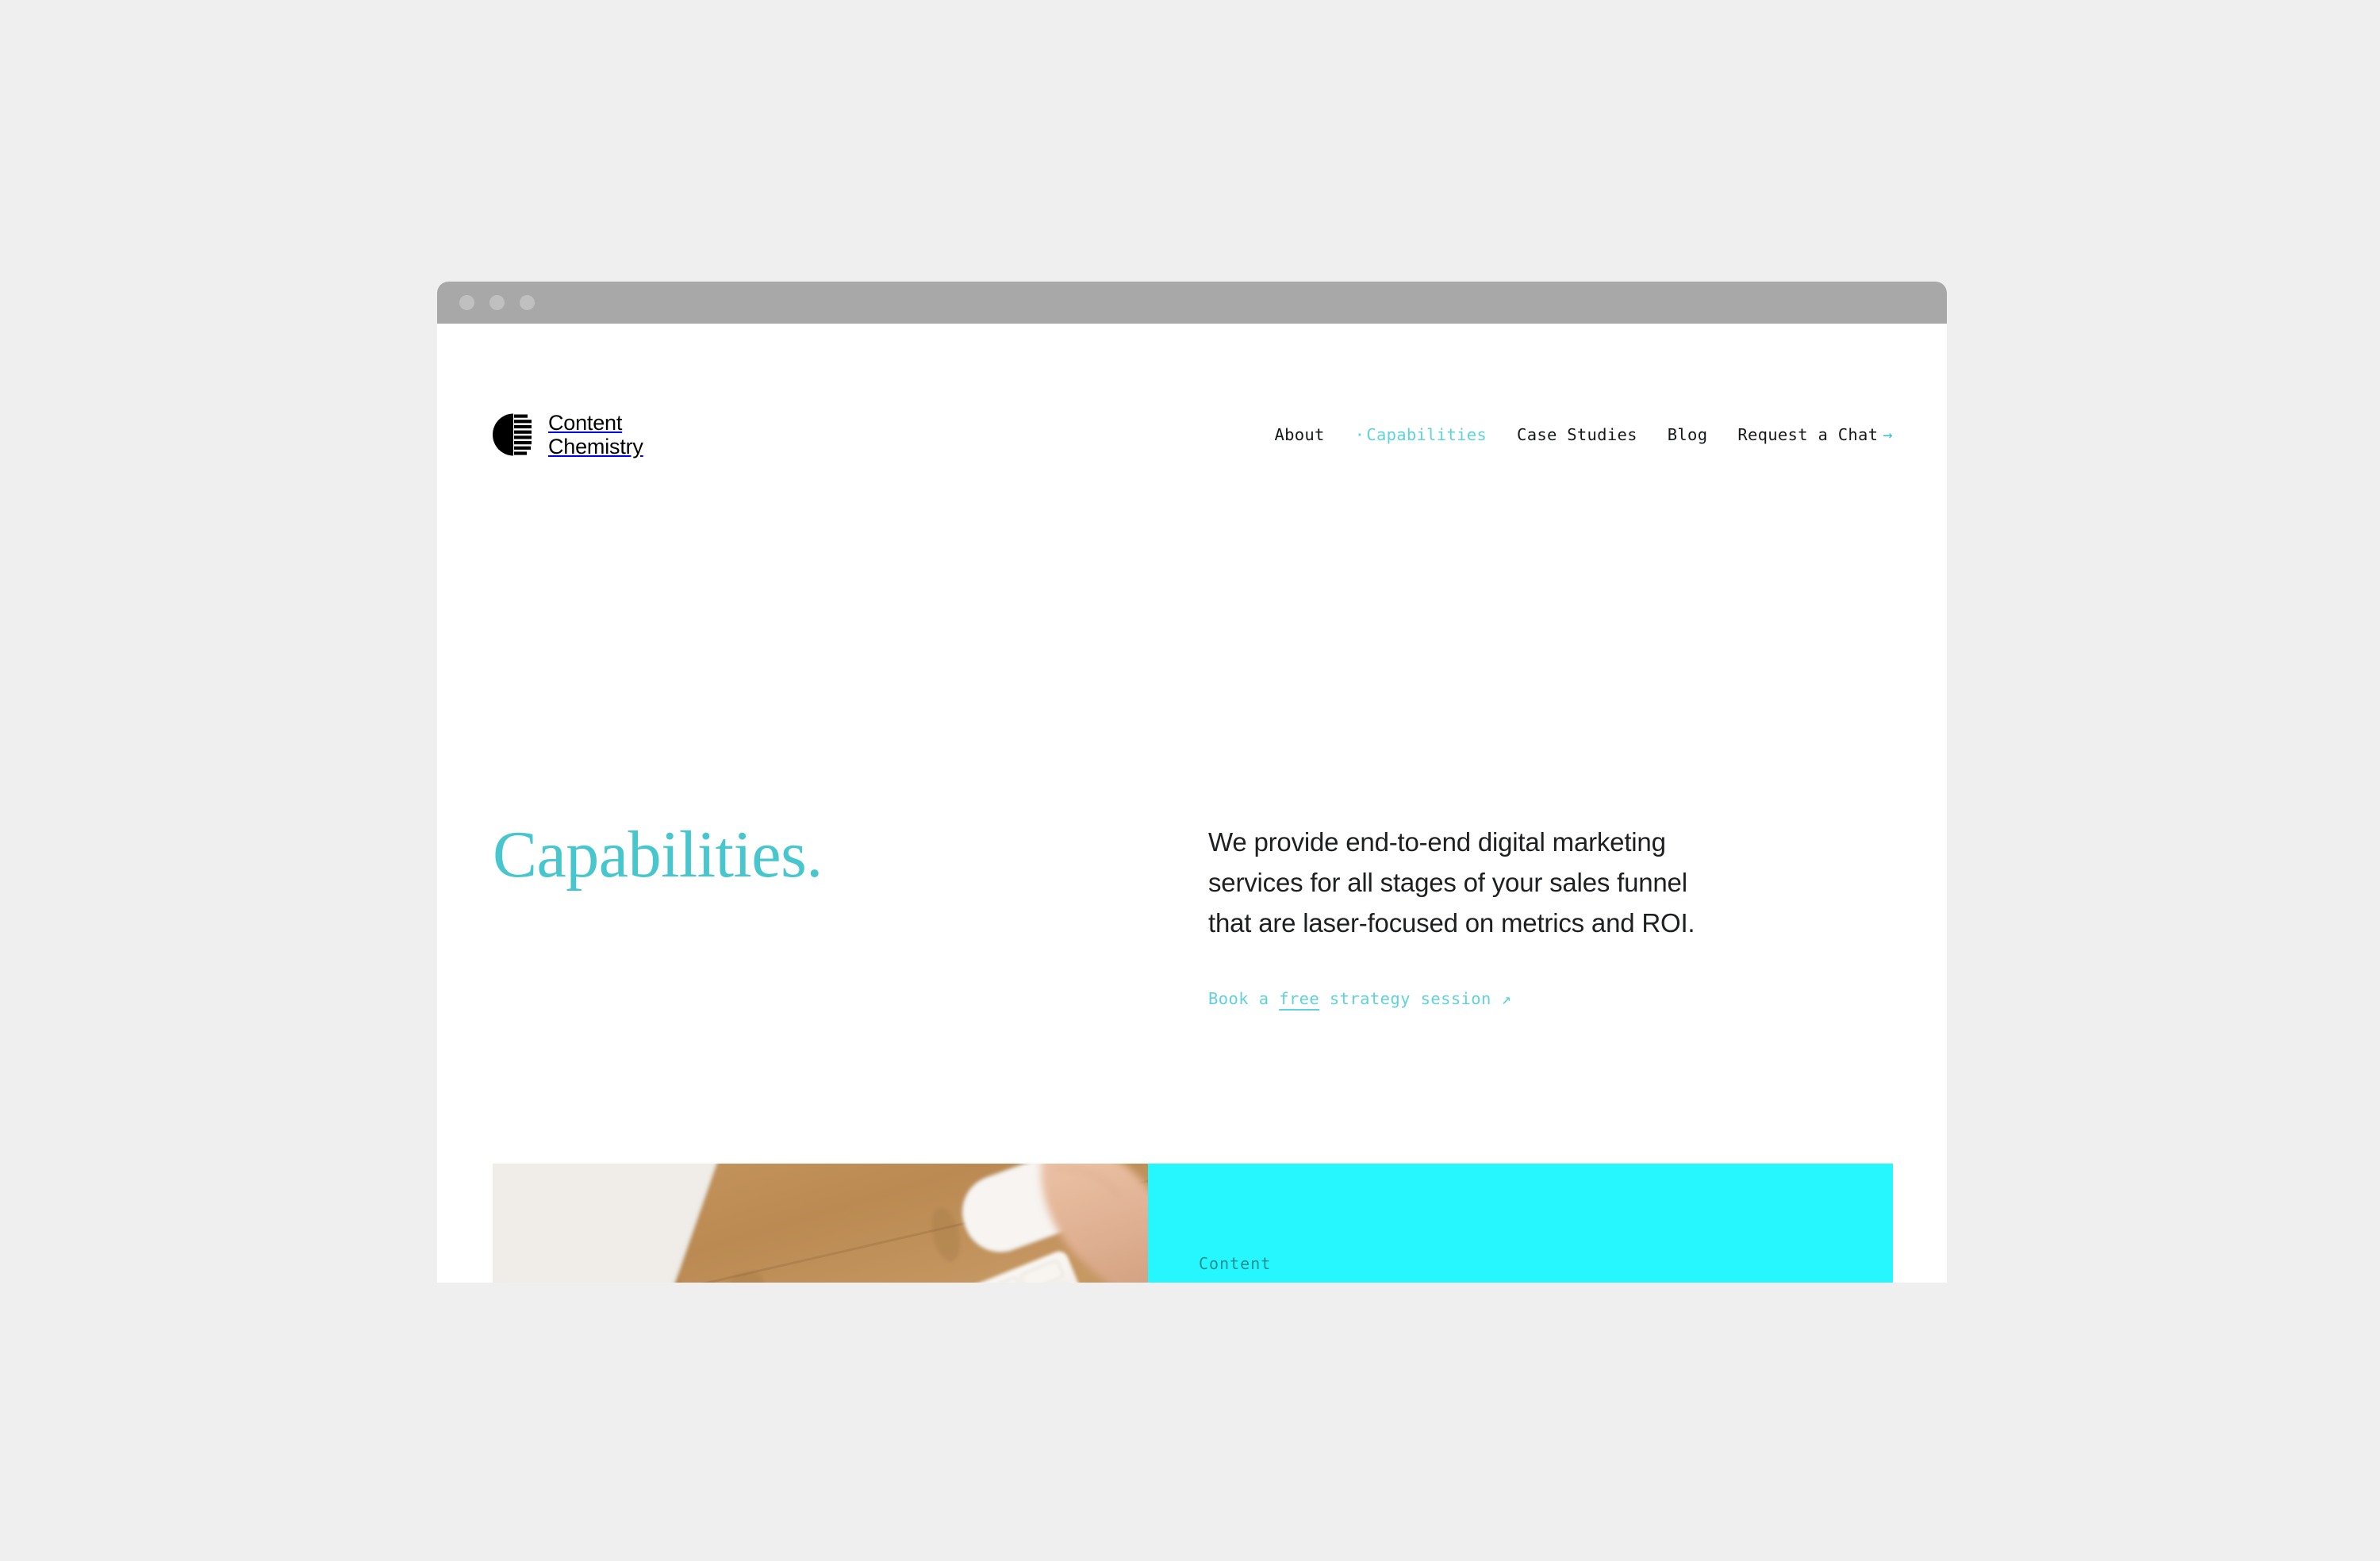  What do you see at coordinates (1808, 434) in the screenshot?
I see `nav-item-request-a-chat-label: Request a Chat` at bounding box center [1808, 434].